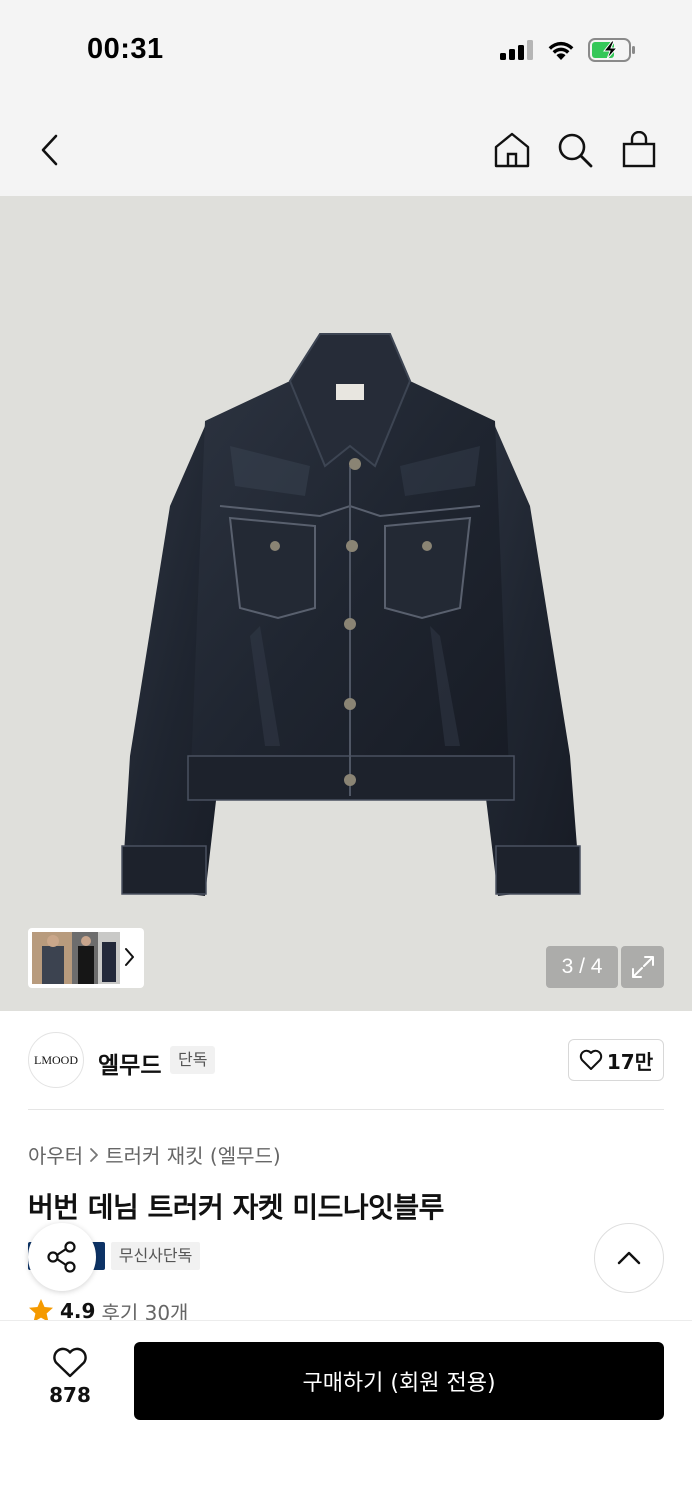 This screenshot has height=1500, width=692. I want to click on brand-row: LMOOD 엘무드 단독 17만, so click(346, 1061).